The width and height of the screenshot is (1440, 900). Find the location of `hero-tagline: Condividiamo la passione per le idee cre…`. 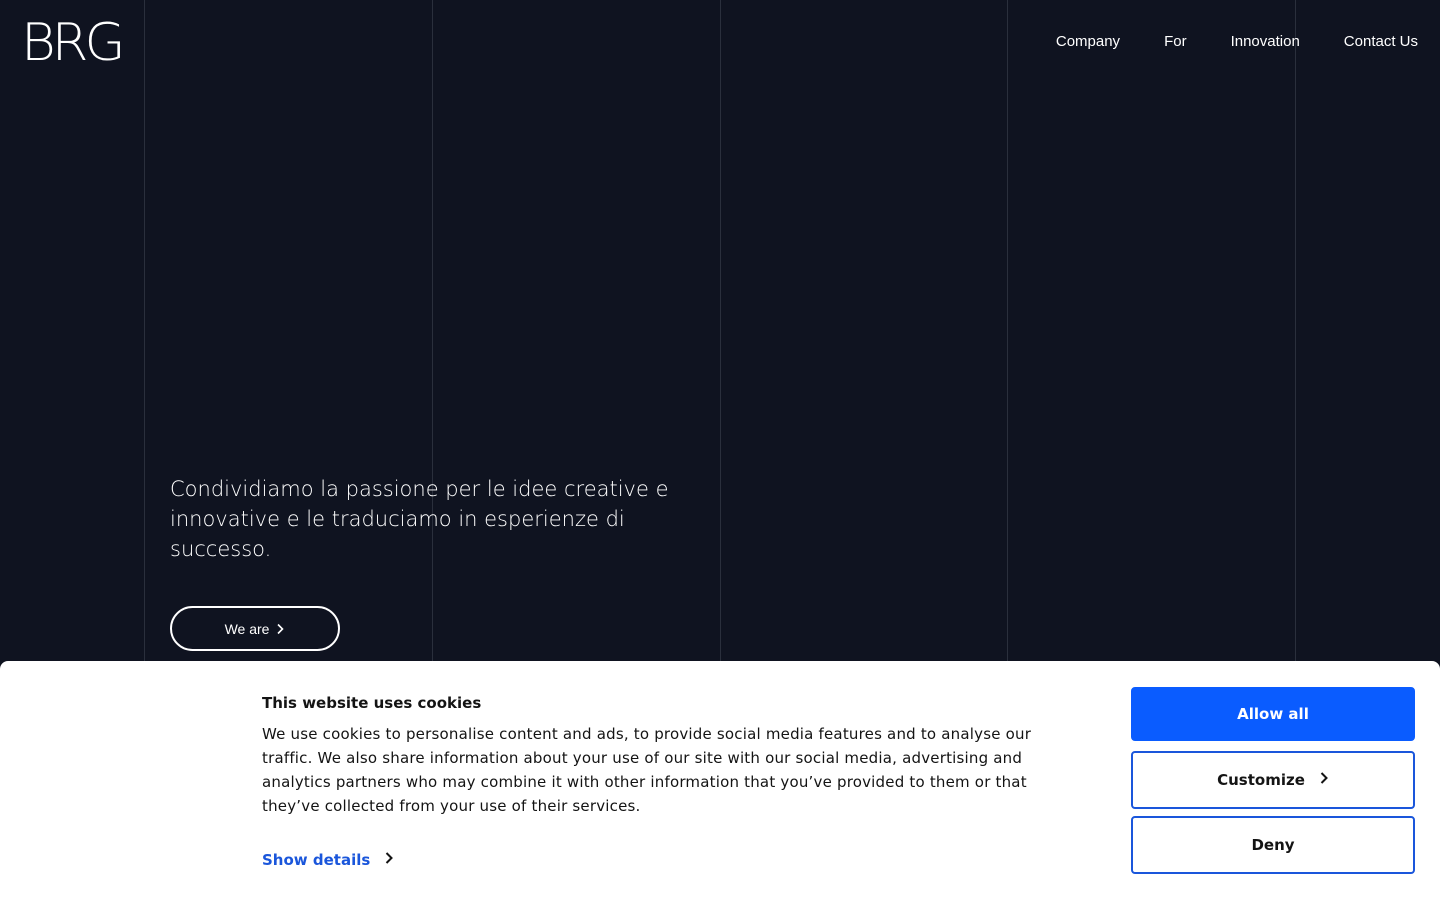

hero-tagline: Condividiamo la passione per le idee cre… is located at coordinates (419, 519).